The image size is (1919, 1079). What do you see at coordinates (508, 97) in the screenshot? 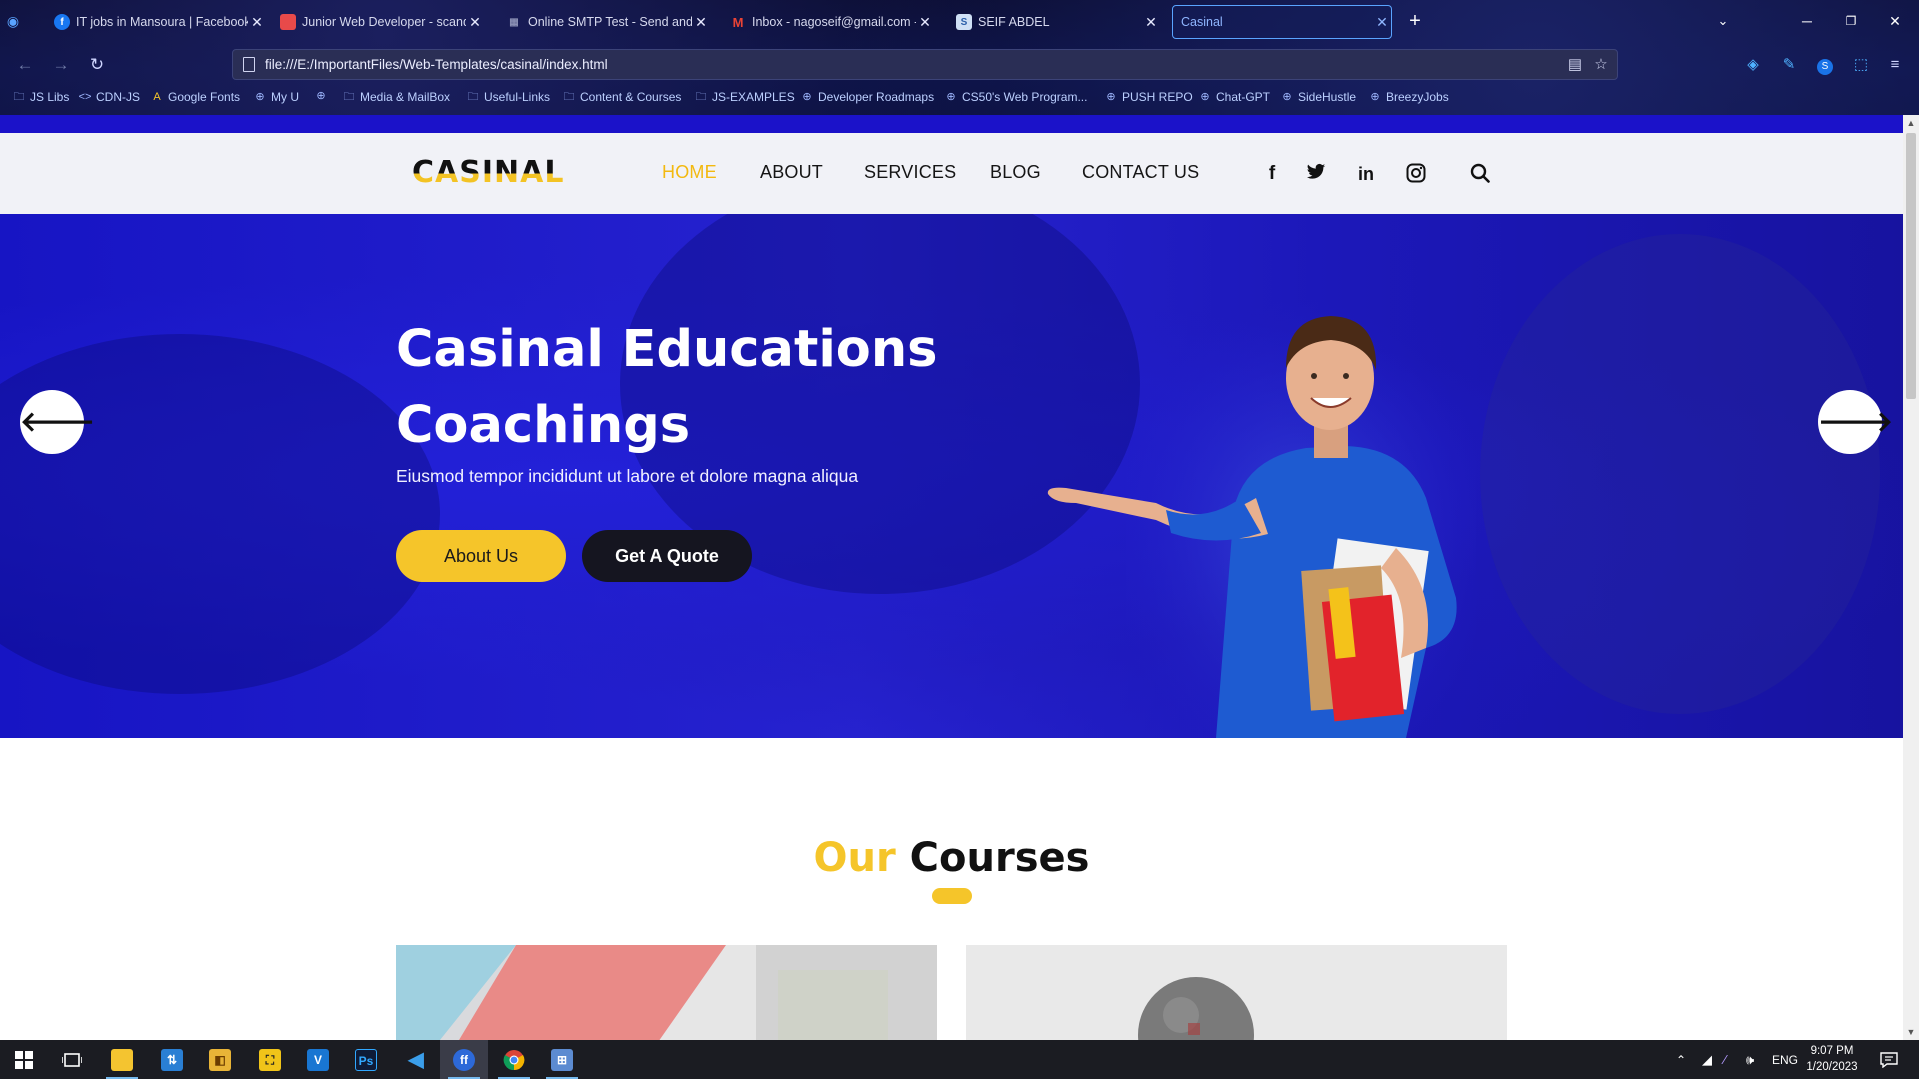
I see `bookmark-item: 🗀 Useful-Links` at bounding box center [508, 97].